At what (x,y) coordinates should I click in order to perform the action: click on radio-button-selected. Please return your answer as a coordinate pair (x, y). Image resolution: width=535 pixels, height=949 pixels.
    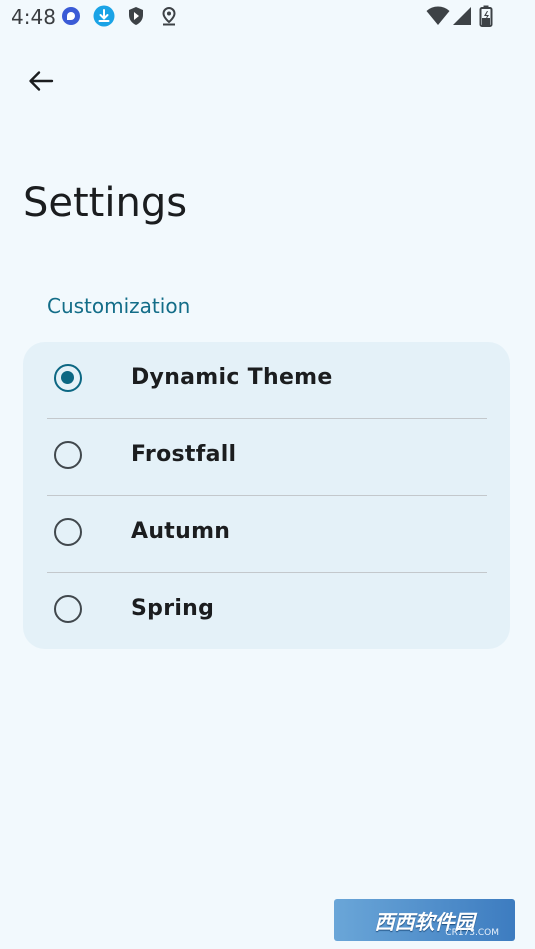
    Looking at the image, I should click on (68, 378).